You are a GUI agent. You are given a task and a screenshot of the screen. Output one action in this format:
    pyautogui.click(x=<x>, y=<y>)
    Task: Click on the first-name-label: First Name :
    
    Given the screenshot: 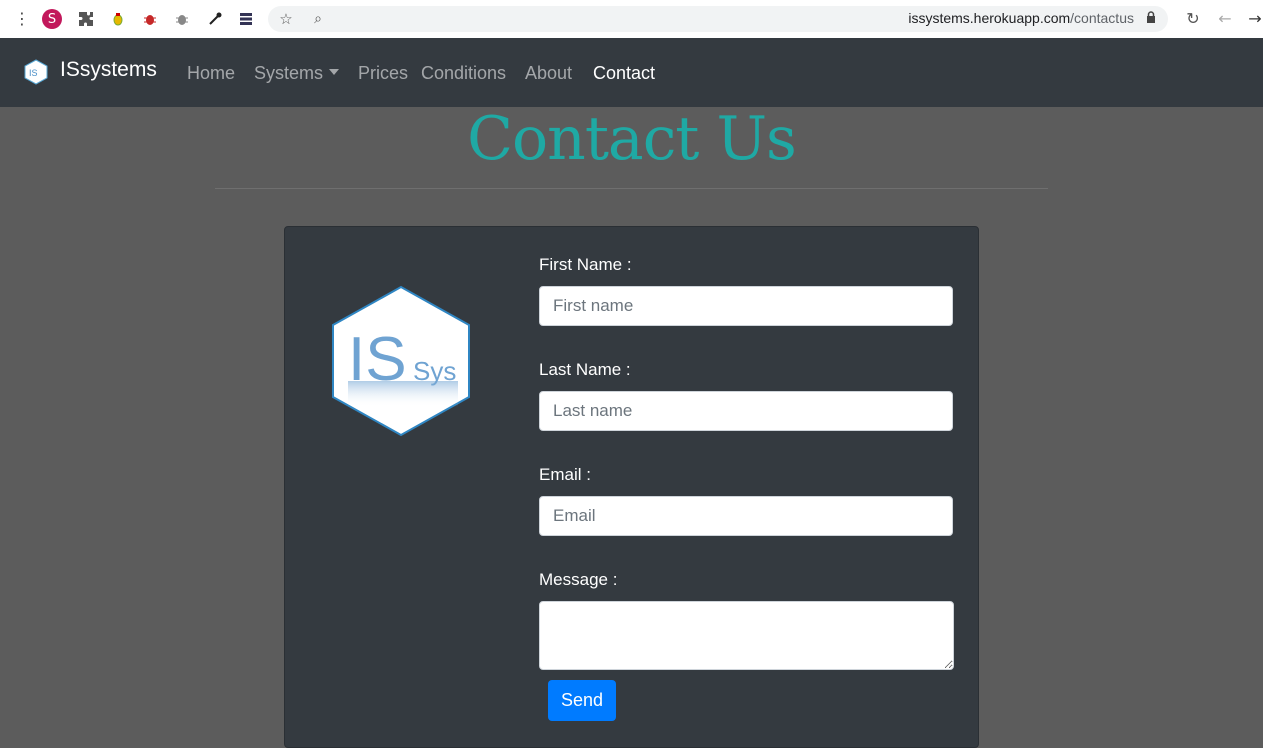 What is the action you would take?
    pyautogui.click(x=585, y=264)
    